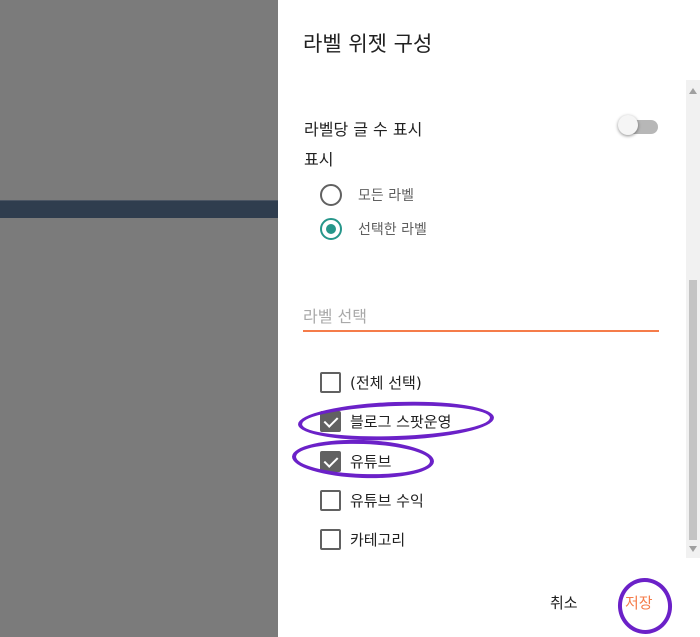  I want to click on checkbox-label: 유튜브 수익, so click(387, 500).